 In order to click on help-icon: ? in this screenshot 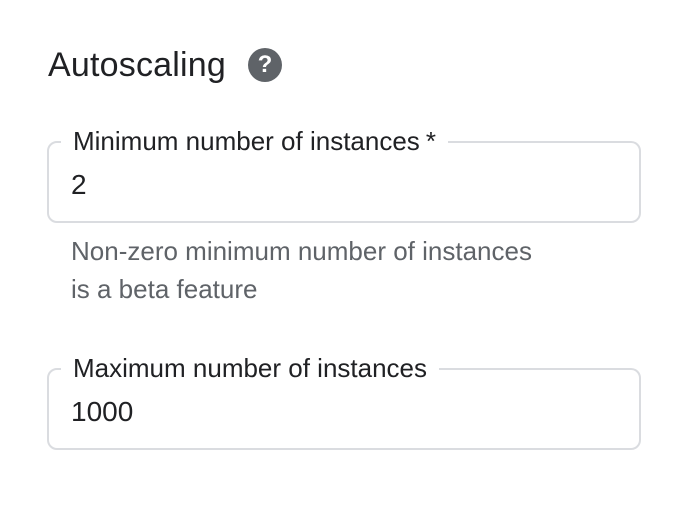, I will do `click(264, 65)`.